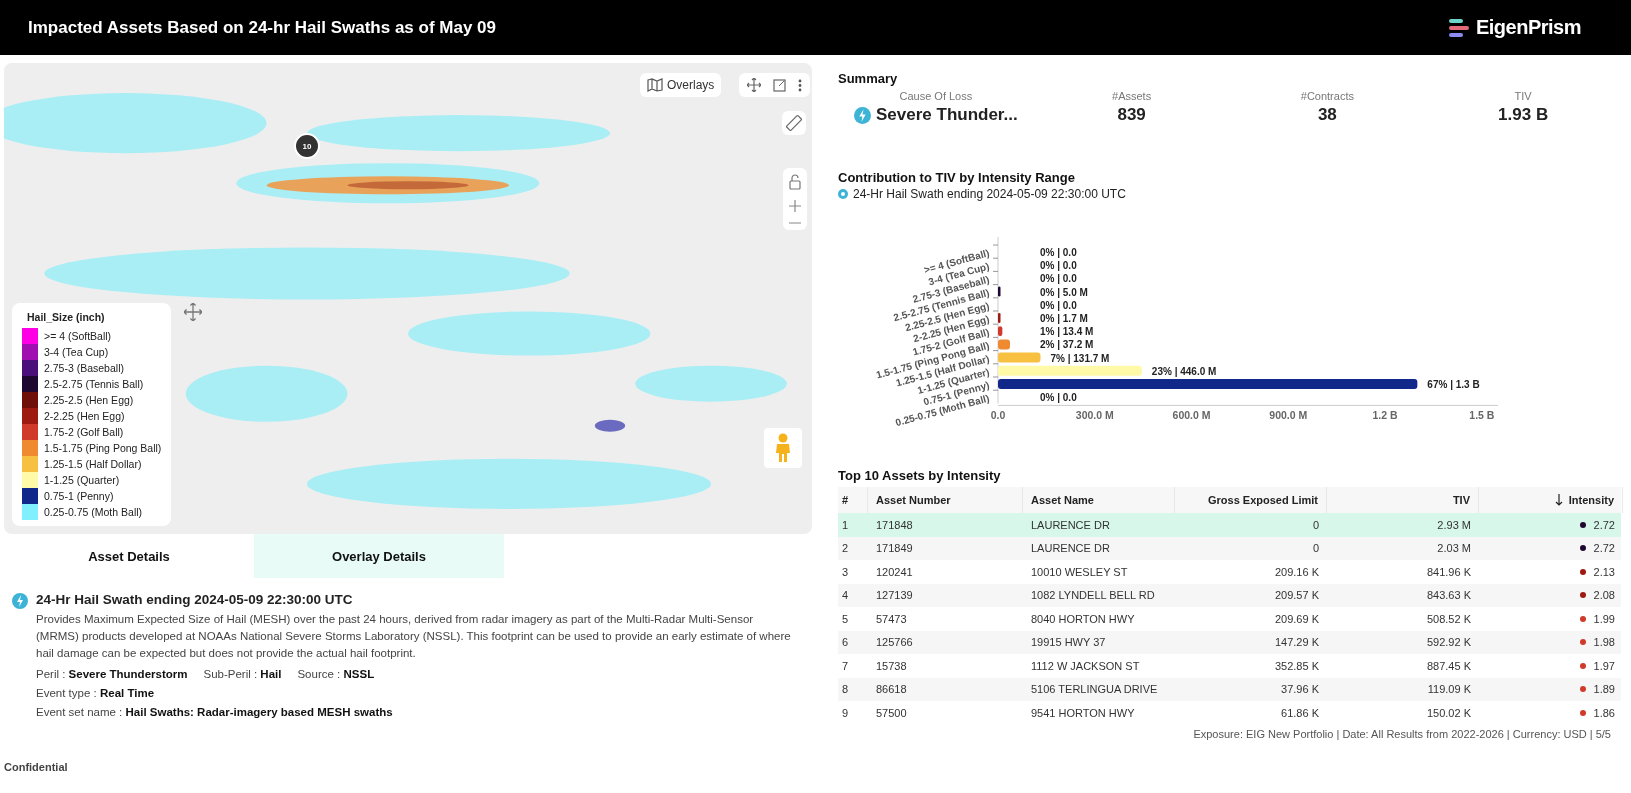 The image size is (1631, 793). I want to click on chart-title: Contribution to TIV by Intensity Range, so click(957, 177).